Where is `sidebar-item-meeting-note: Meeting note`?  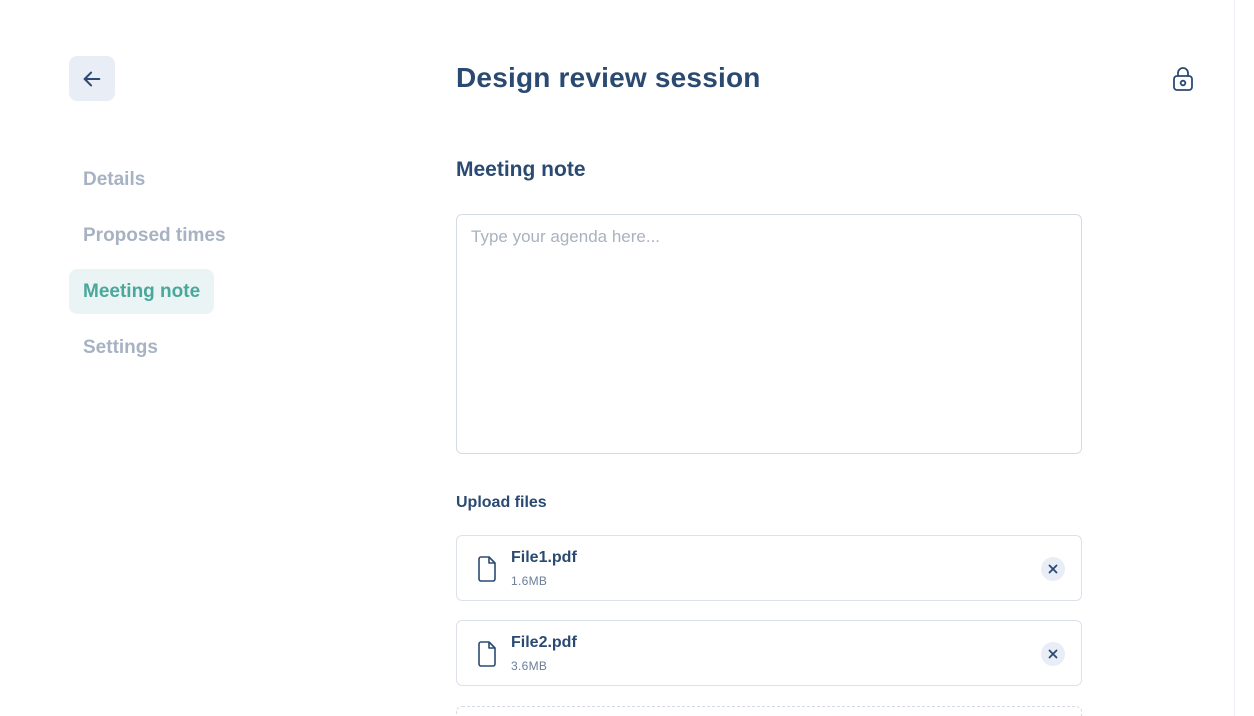
sidebar-item-meeting-note: Meeting note is located at coordinates (142, 291).